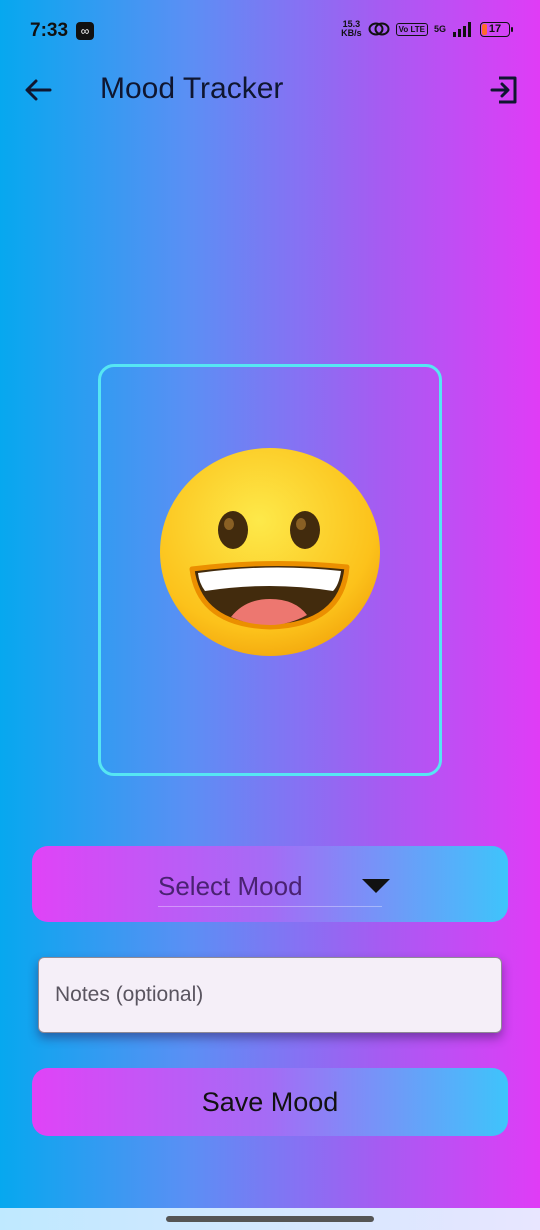  Describe the element at coordinates (270, 1102) in the screenshot. I see `save-mood-button: Save Mood` at that location.